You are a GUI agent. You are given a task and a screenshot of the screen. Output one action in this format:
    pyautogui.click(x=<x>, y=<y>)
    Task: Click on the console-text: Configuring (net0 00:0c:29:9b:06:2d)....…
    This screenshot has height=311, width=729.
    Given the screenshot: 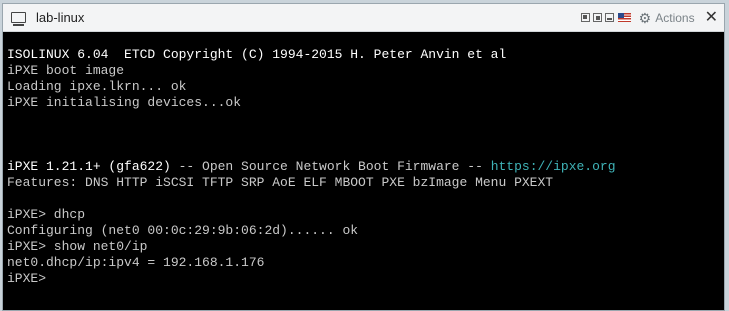 What is the action you would take?
    pyautogui.click(x=183, y=230)
    